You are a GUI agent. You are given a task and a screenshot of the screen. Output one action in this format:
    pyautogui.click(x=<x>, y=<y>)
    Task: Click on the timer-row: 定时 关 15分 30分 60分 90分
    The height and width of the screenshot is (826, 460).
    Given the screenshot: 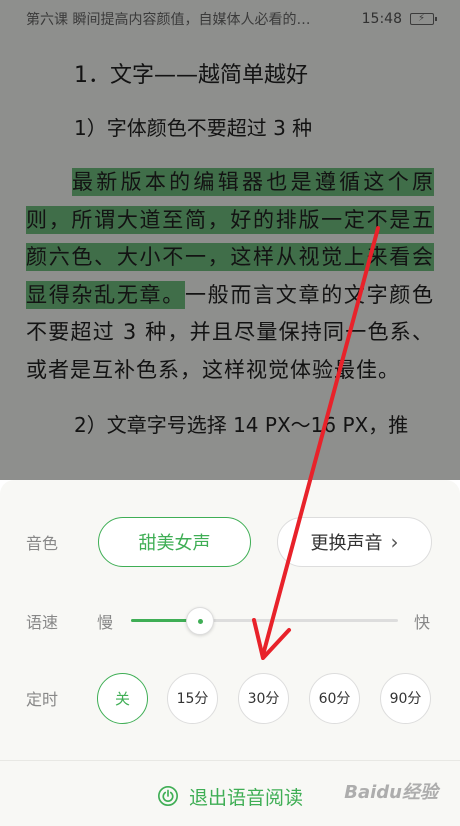 What is the action you would take?
    pyautogui.click(x=230, y=698)
    